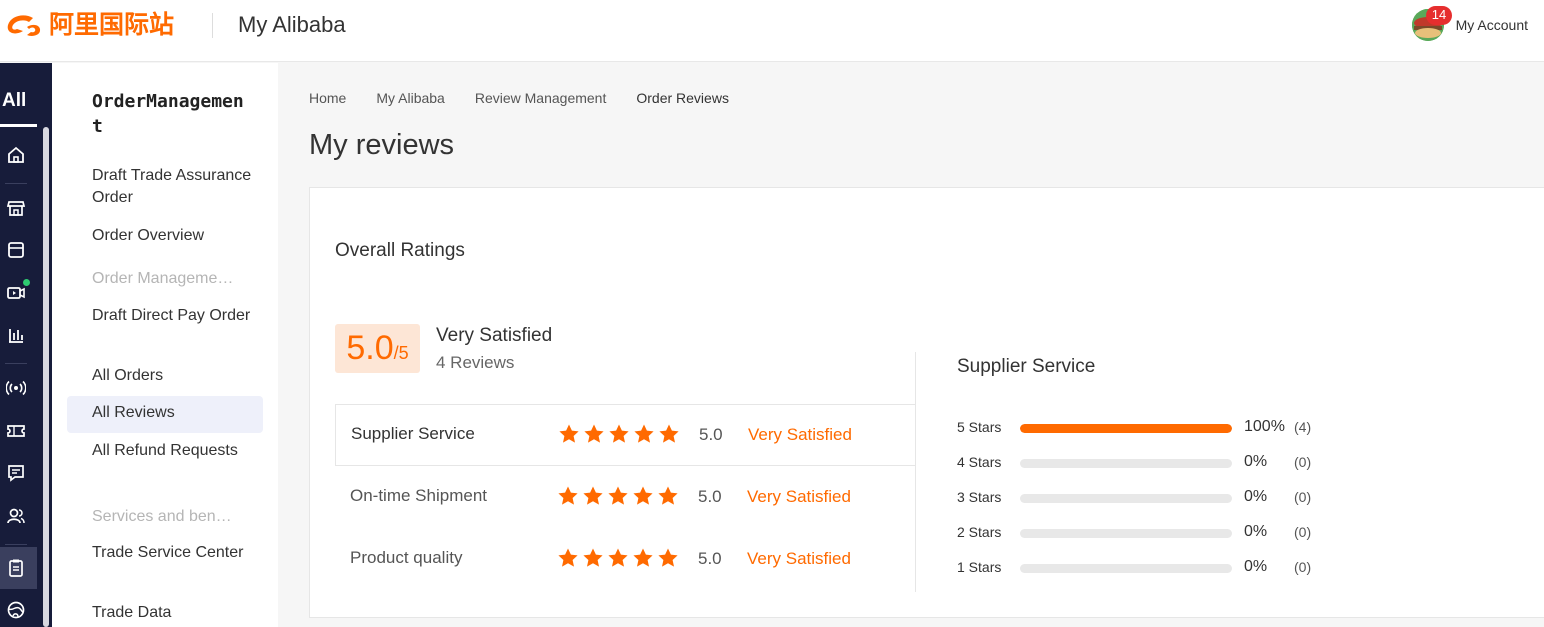 This screenshot has height=627, width=1544. I want to click on breadcrumb-home: Home, so click(327, 98).